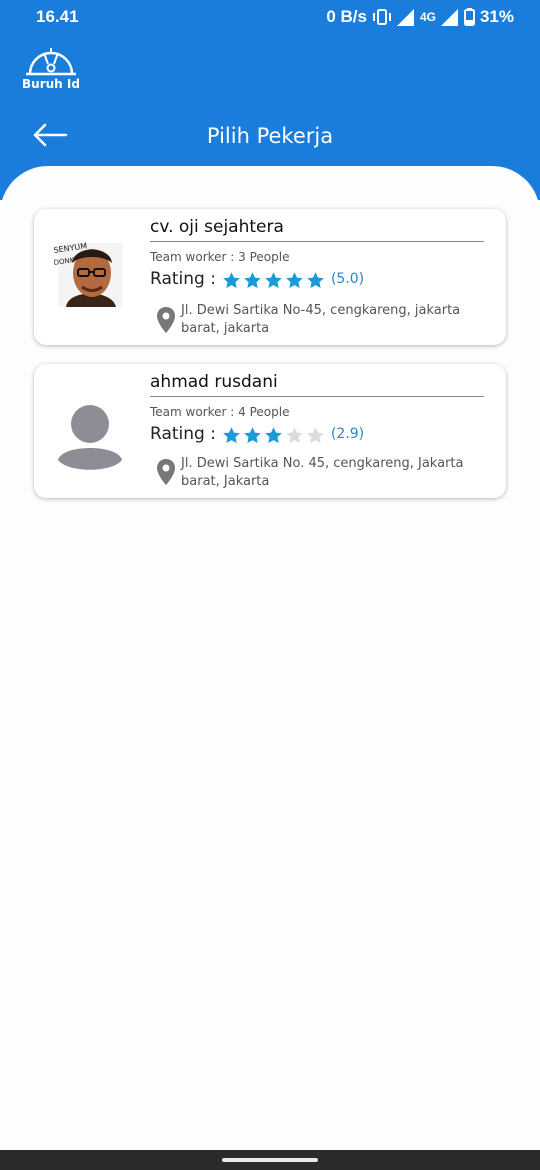 This screenshot has height=1170, width=540. What do you see at coordinates (220, 412) in the screenshot?
I see `team-size: Team worker : 4 People` at bounding box center [220, 412].